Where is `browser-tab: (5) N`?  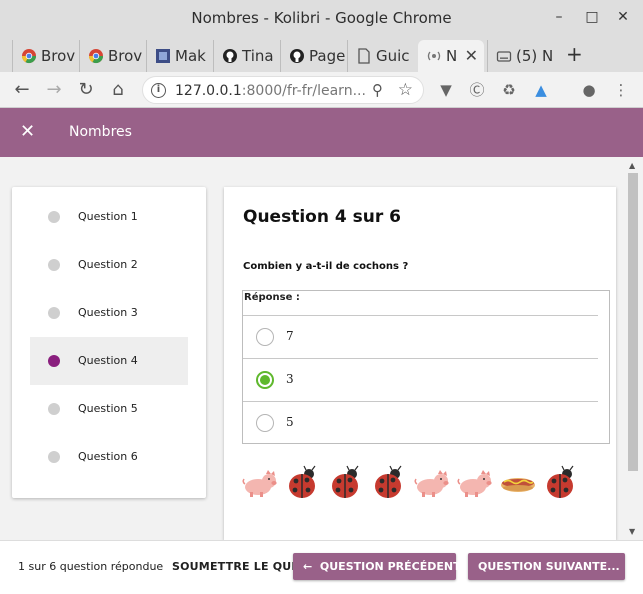 browser-tab: (5) N is located at coordinates (520, 56).